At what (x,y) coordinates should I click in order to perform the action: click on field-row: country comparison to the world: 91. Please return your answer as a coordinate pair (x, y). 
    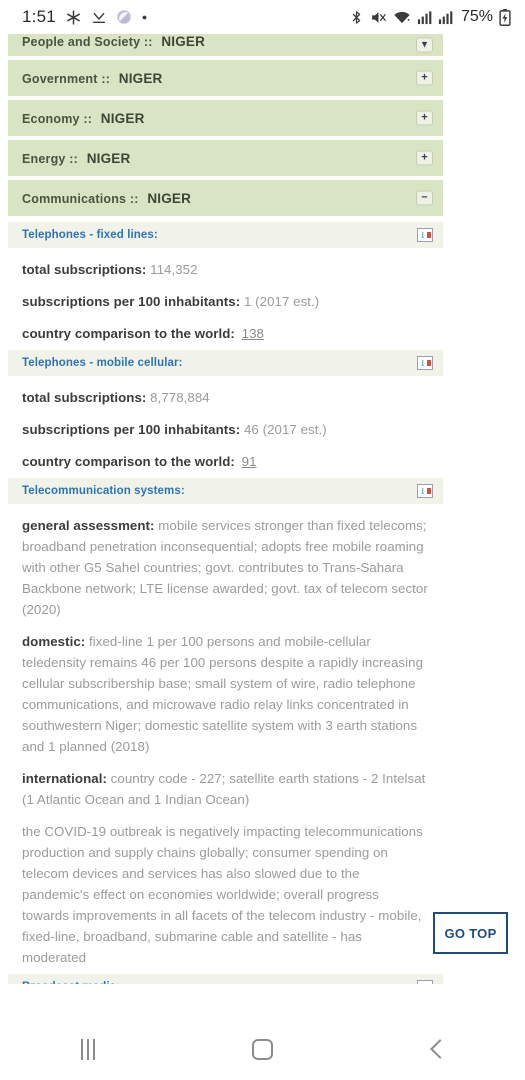
    Looking at the image, I should click on (225, 461).